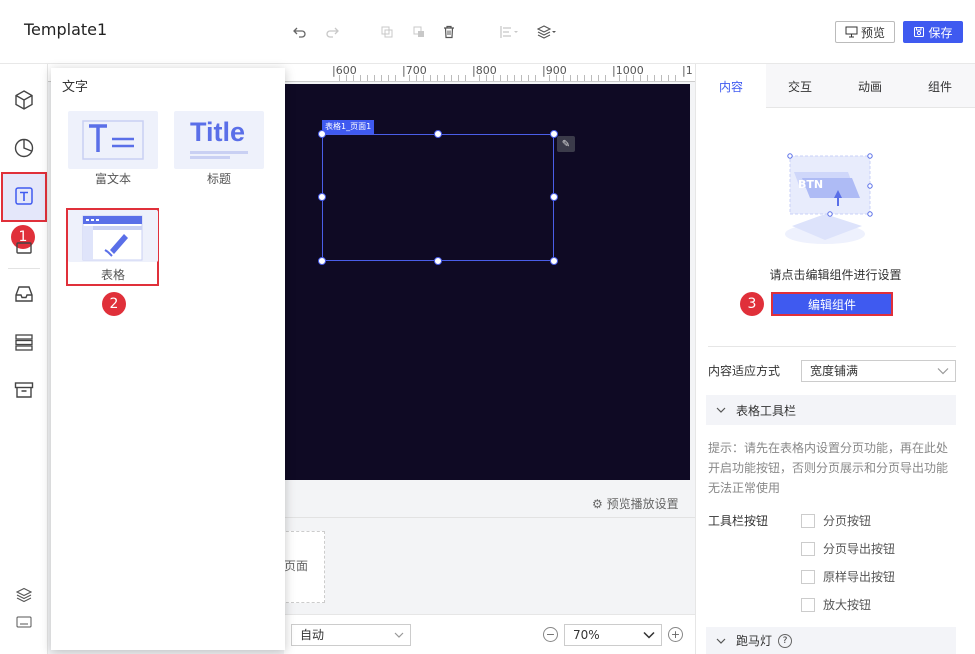 The width and height of the screenshot is (975, 654). I want to click on checkbox-page-button: 分页按钮, so click(836, 520).